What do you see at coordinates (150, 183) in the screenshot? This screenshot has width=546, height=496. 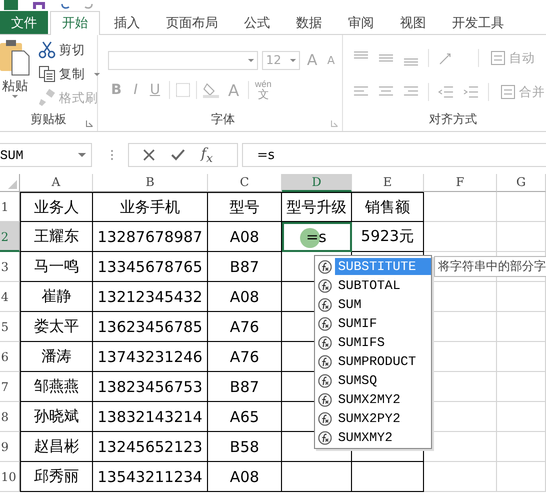 I see `column-header: B` at bounding box center [150, 183].